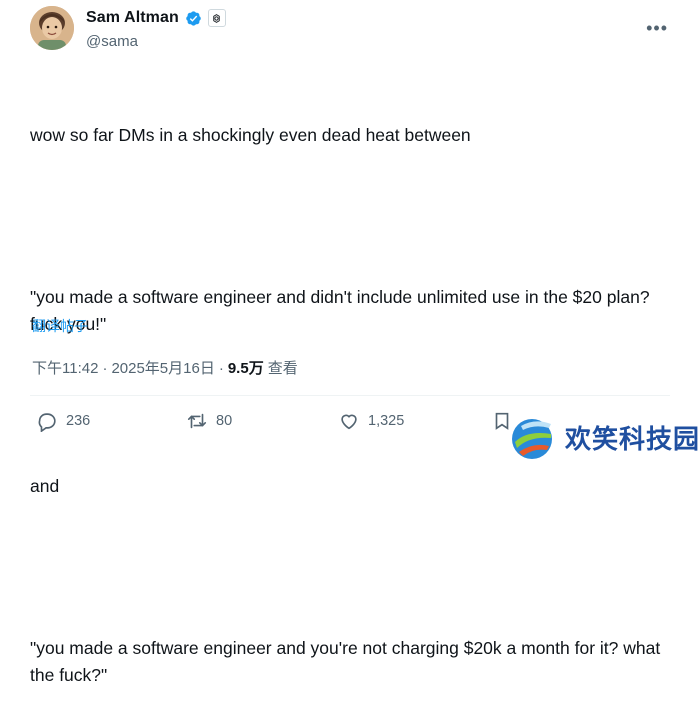  I want to click on reply-icon, so click(47, 422).